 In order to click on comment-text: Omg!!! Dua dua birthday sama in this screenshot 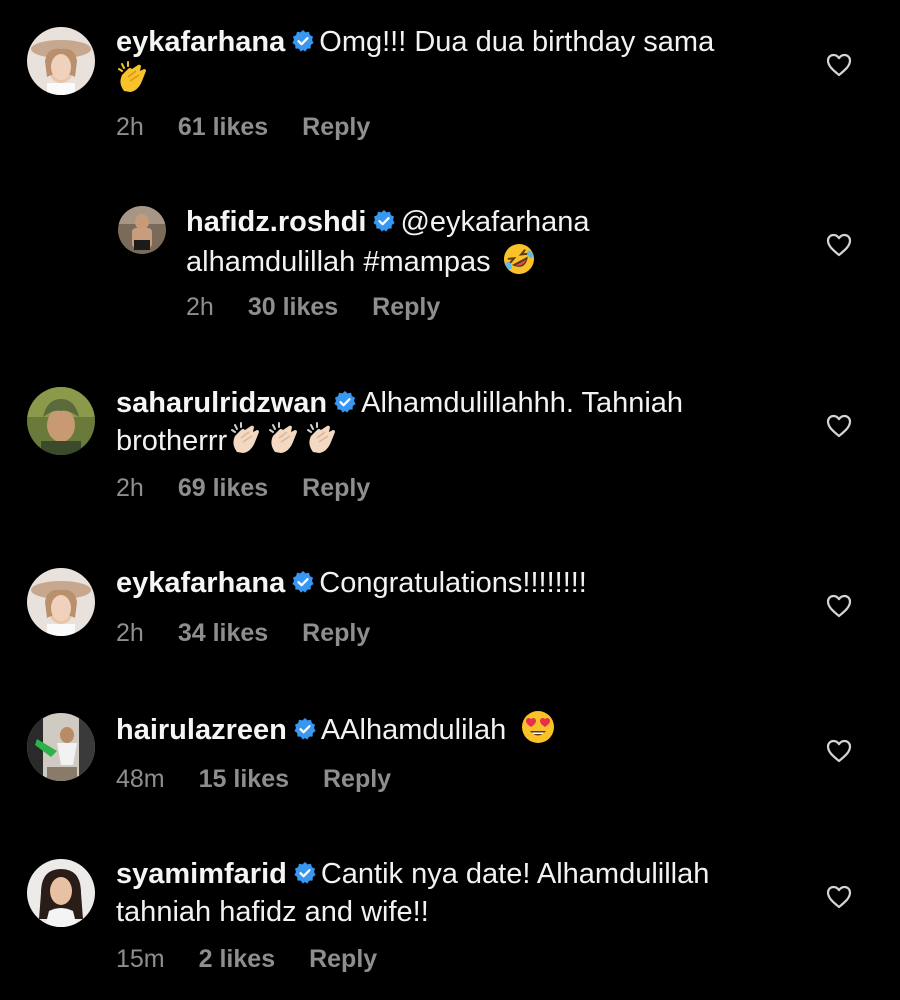, I will do `click(517, 42)`.